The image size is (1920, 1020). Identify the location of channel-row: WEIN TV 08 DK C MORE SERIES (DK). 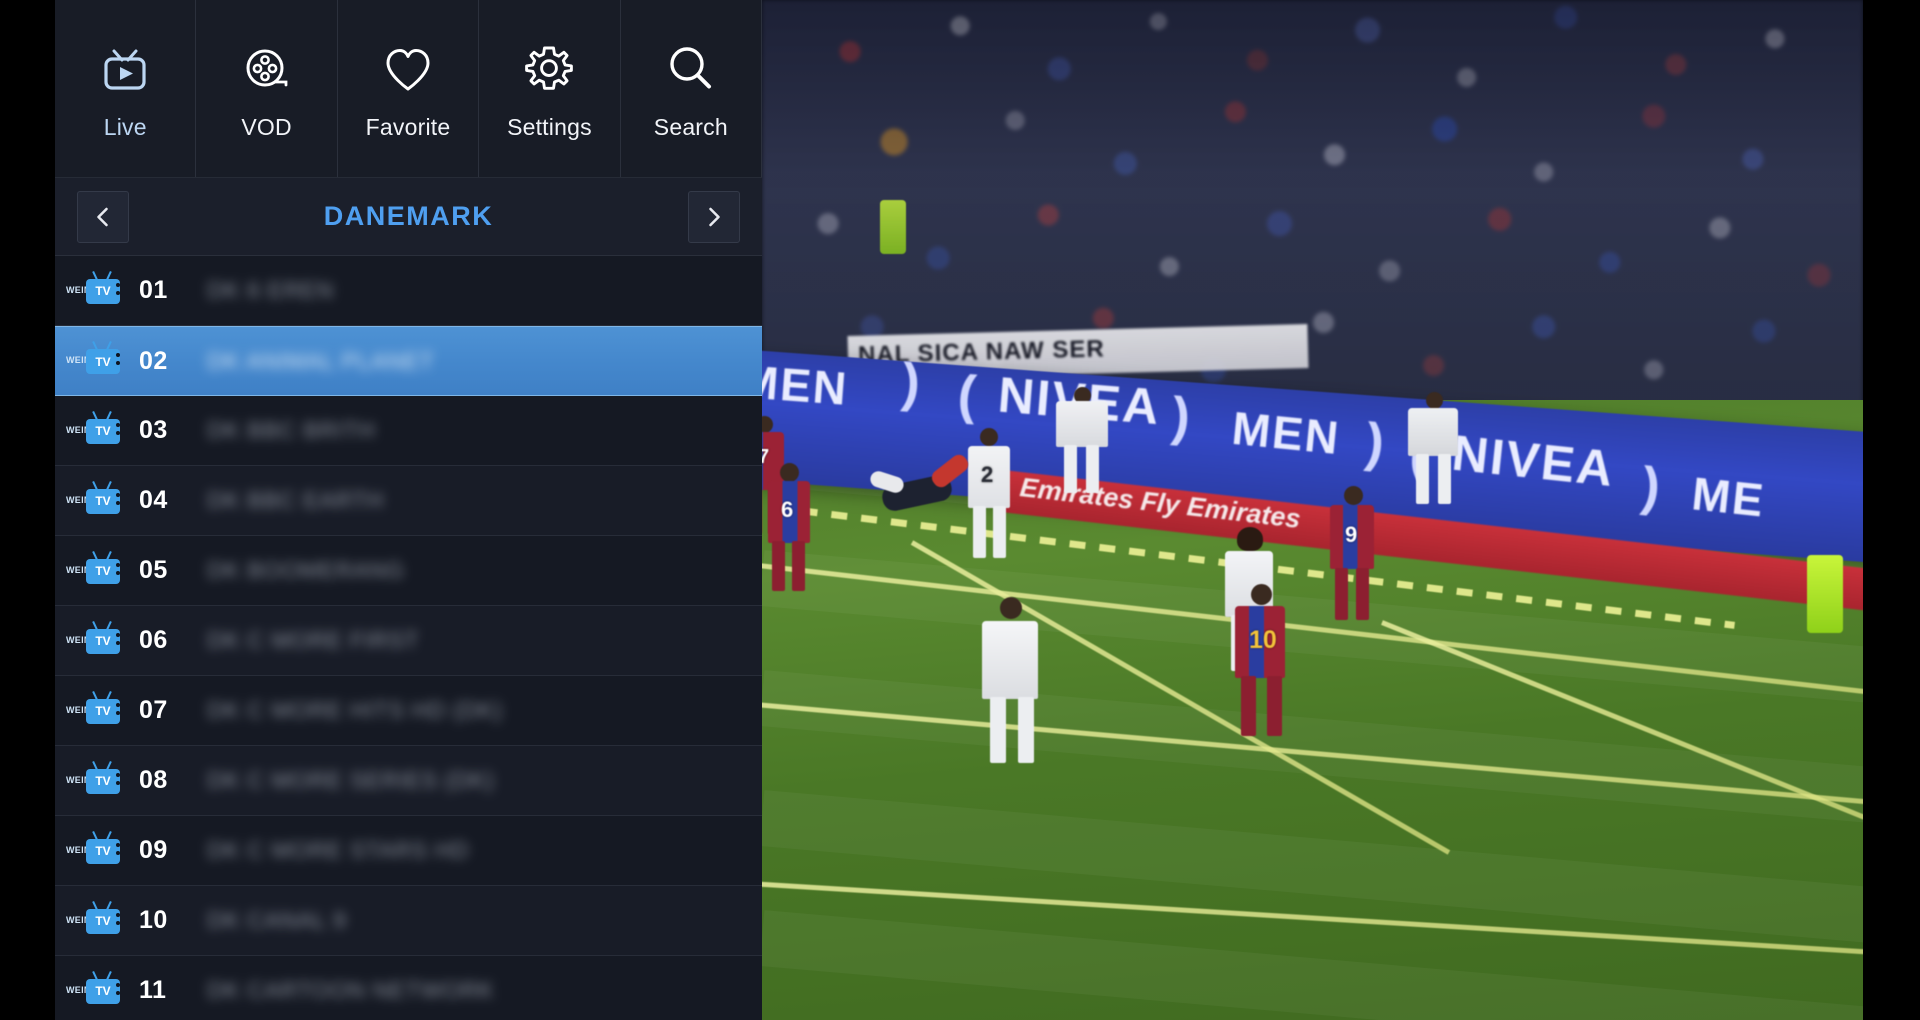
(408, 781).